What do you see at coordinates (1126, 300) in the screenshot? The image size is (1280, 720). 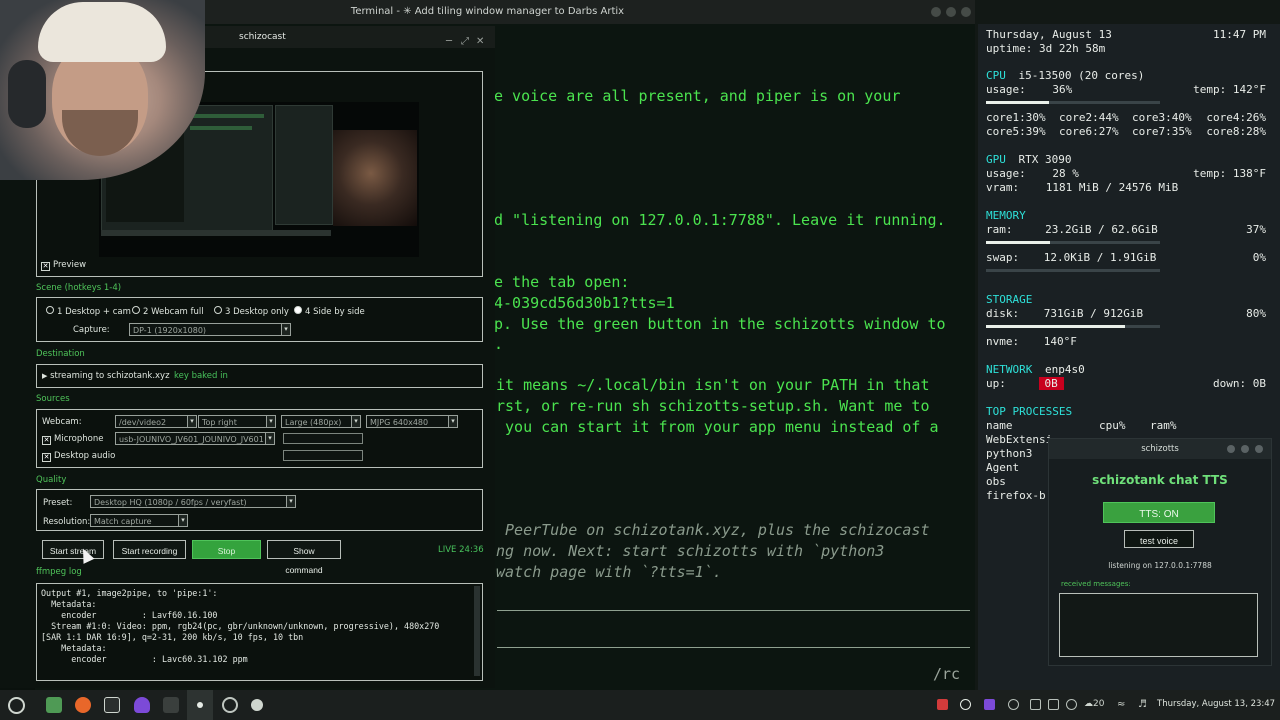 I see `storage-header: STORAGE` at bounding box center [1126, 300].